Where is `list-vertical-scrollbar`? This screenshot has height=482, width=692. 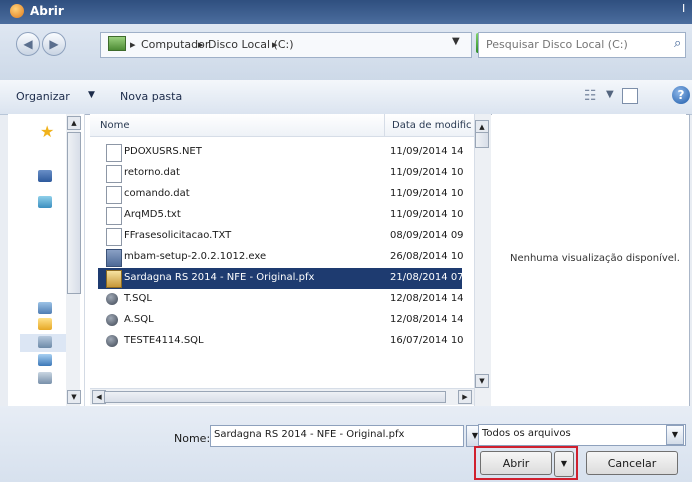
list-vertical-scrollbar is located at coordinates (482, 260).